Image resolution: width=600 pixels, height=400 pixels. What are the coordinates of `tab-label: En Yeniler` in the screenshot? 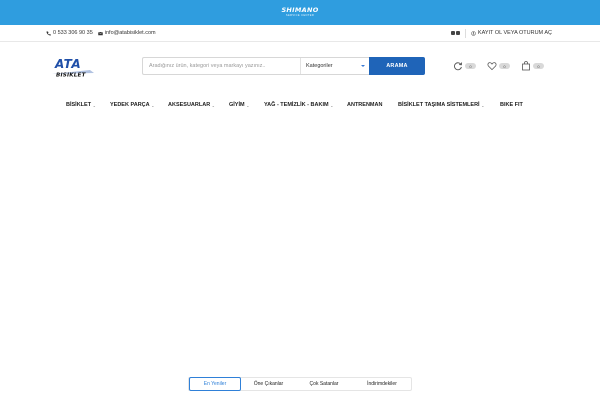 It's located at (215, 384).